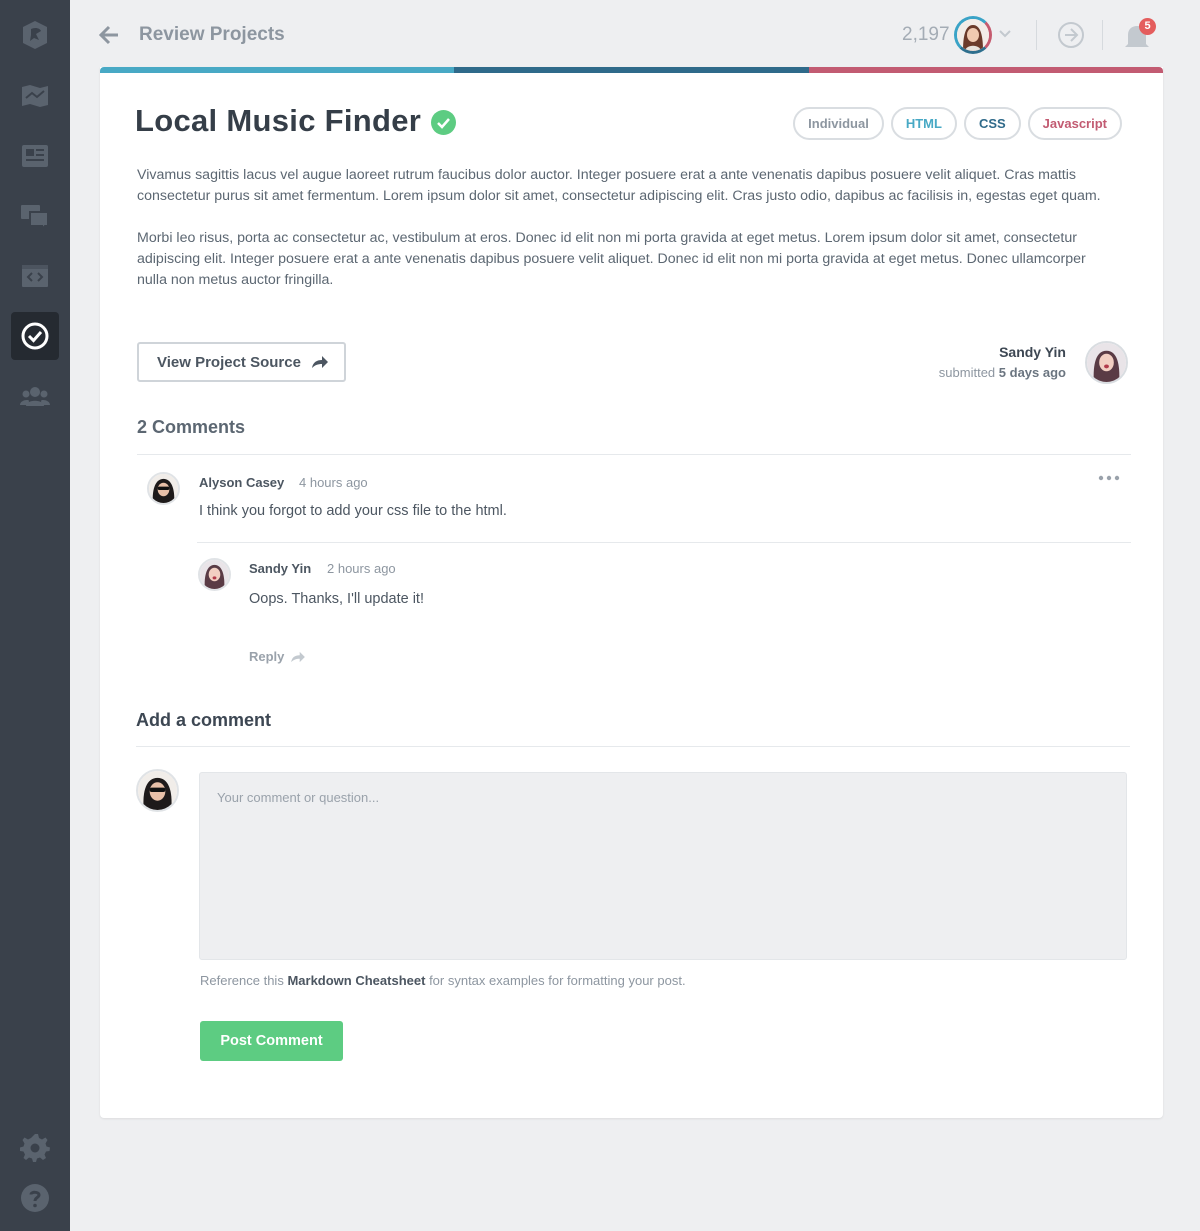 The width and height of the screenshot is (1200, 1231). Describe the element at coordinates (319, 362) in the screenshot. I see `share-arrow-icon` at that location.